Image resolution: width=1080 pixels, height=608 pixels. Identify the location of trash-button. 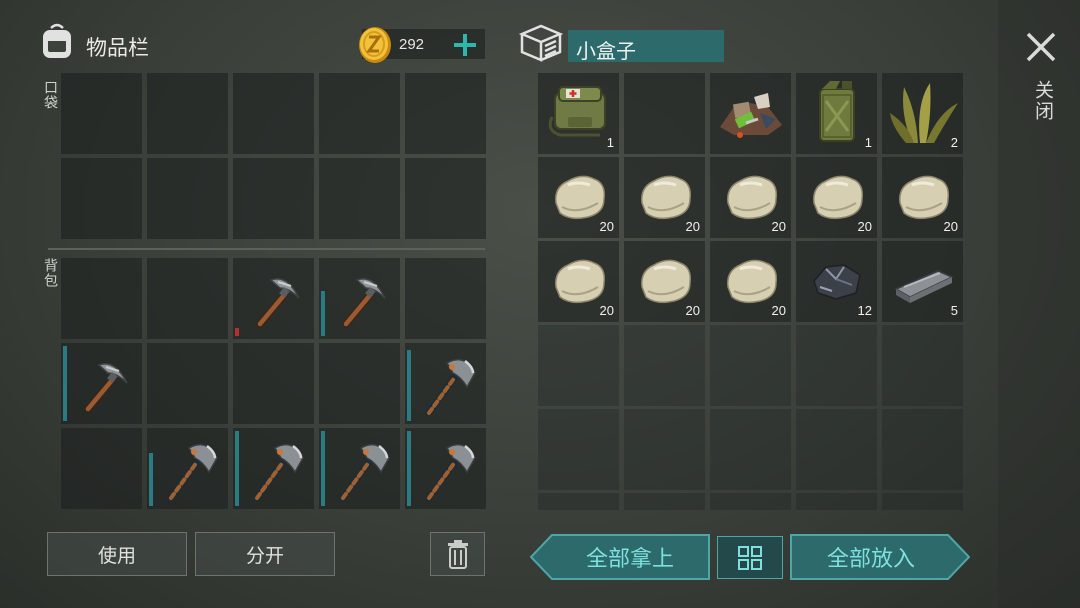
(457, 554).